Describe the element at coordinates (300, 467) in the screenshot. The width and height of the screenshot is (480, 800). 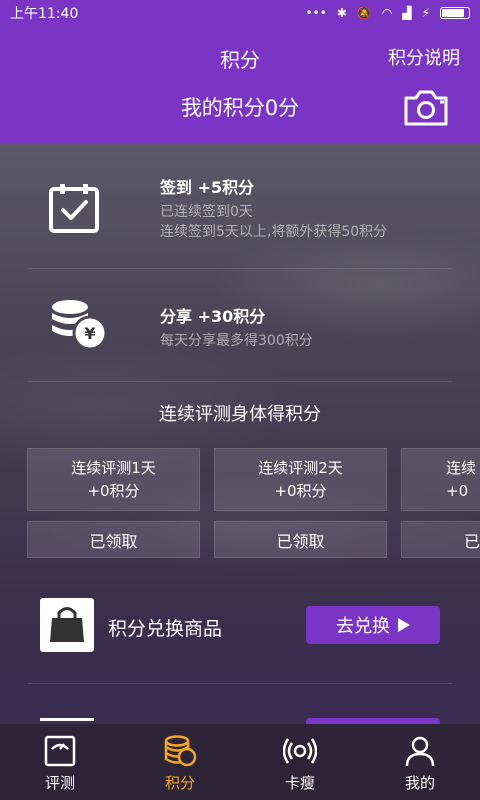
I see `streak-day-label: 连续评测2天` at that location.